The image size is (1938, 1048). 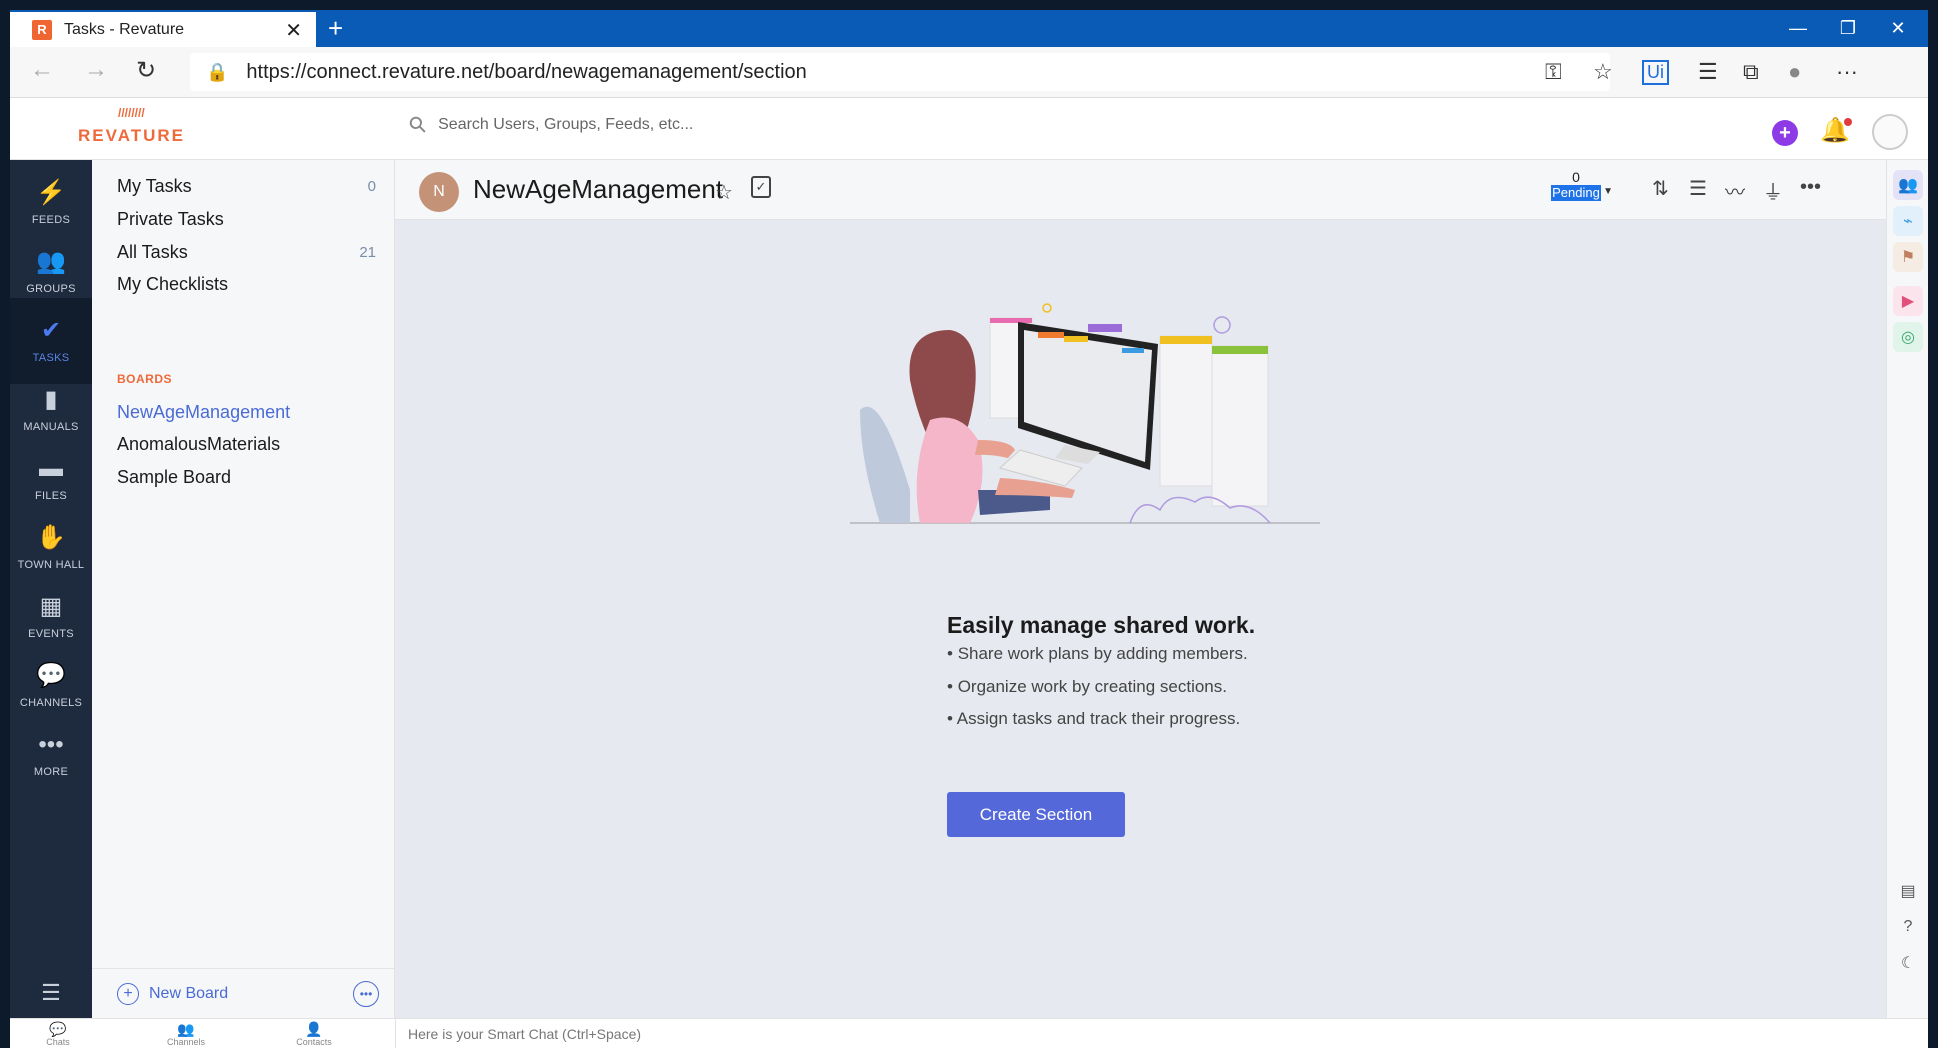 I want to click on nav-label: TOWN HALL, so click(x=51, y=565).